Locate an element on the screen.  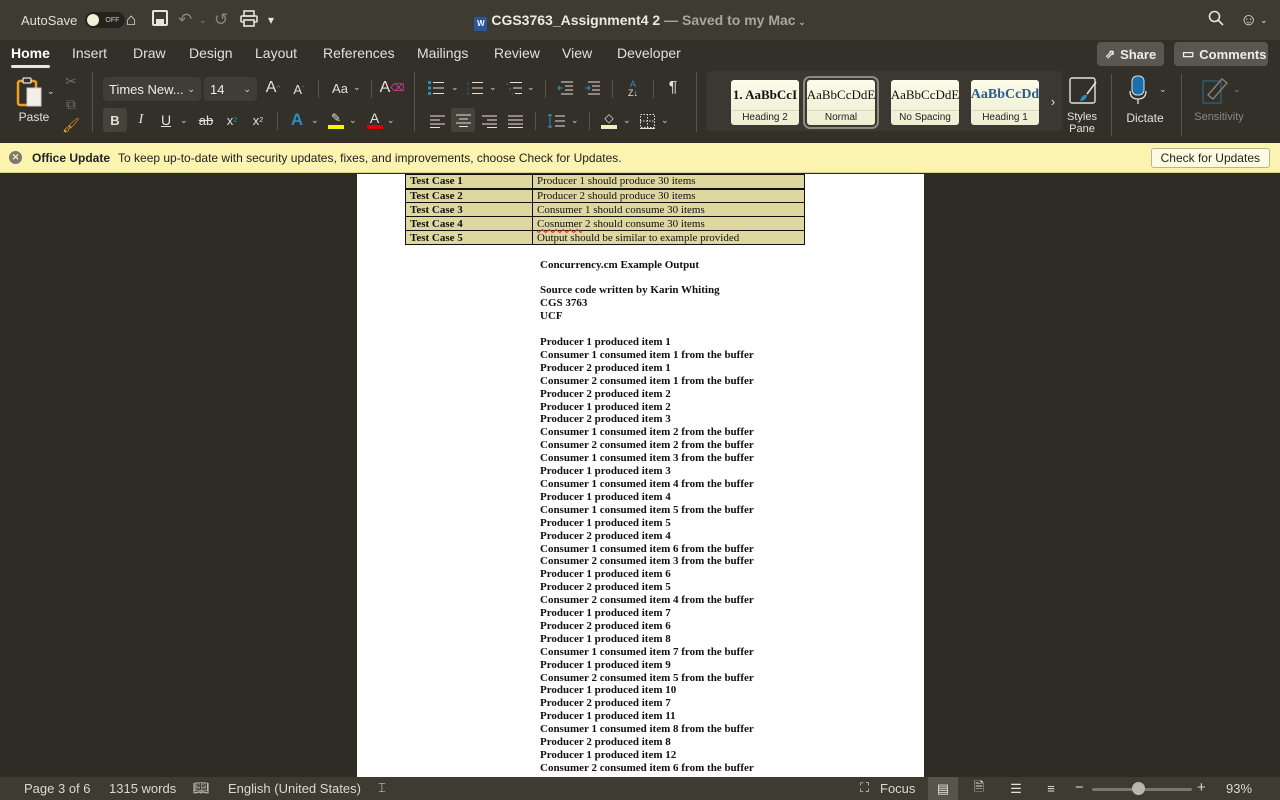
increase-indent-icon is located at coordinates (592, 88).